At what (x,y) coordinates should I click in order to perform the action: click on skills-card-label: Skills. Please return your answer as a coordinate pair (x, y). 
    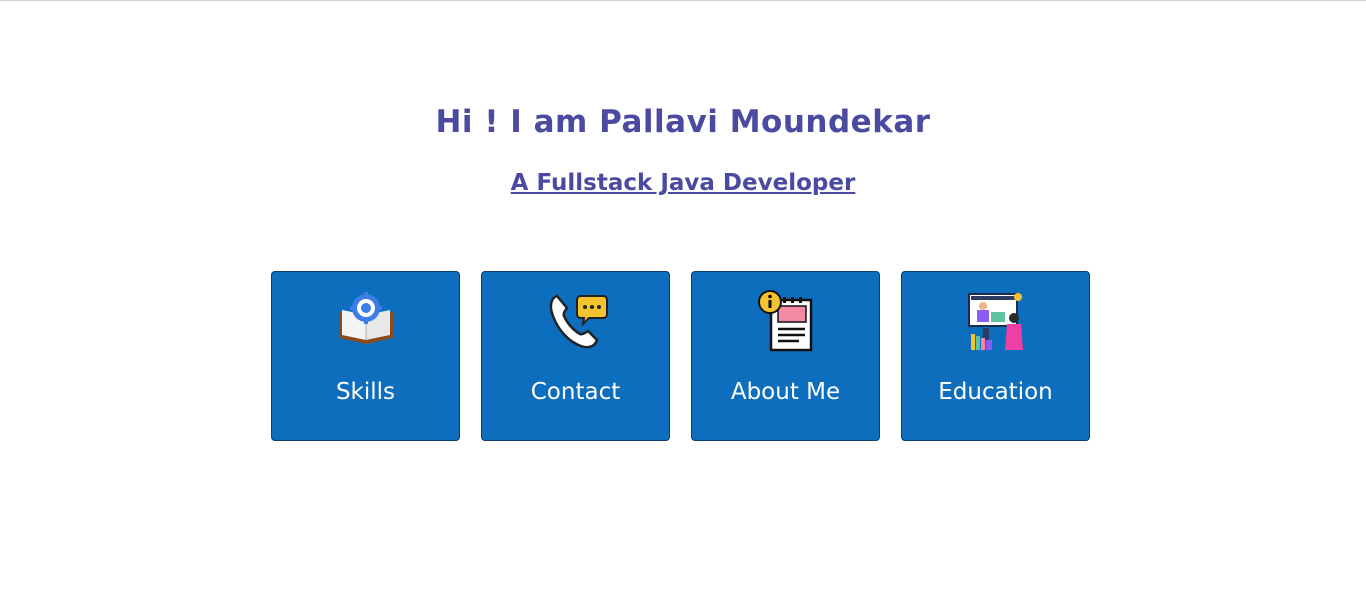
    Looking at the image, I should click on (365, 392).